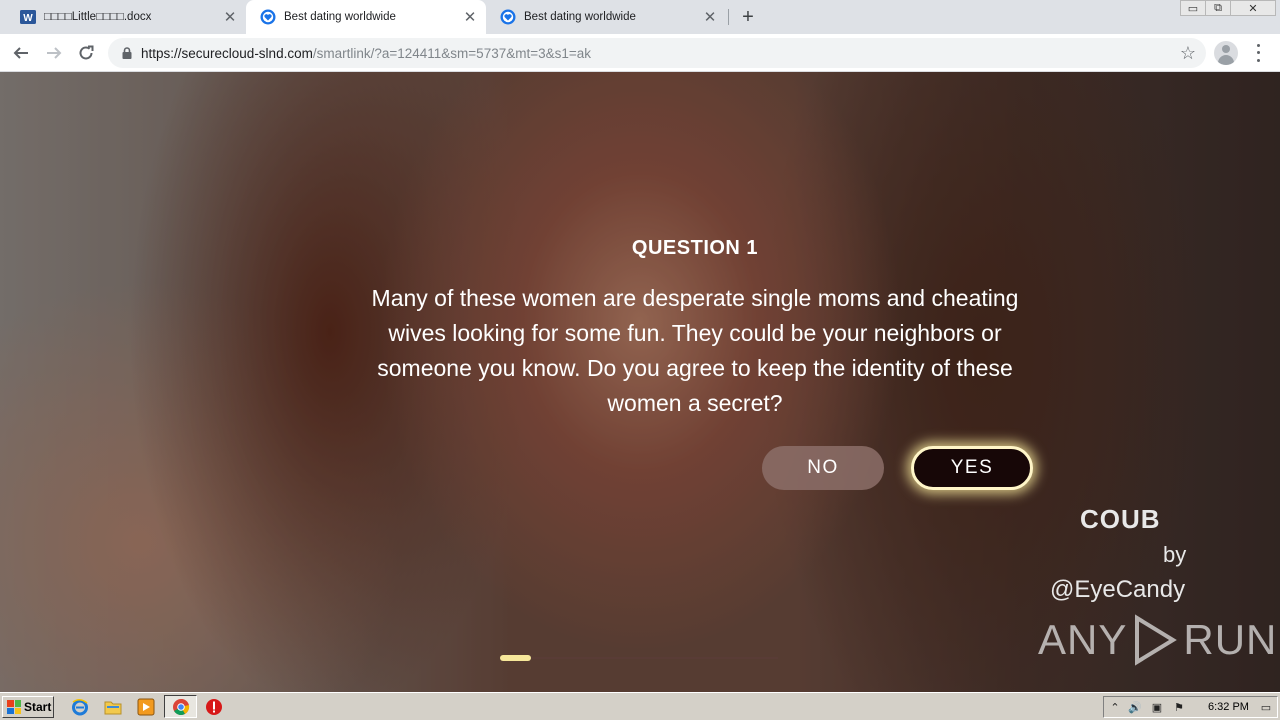  I want to click on url-path: /smartlink/?a=124411&sm=5737&mt=3&s1=ak, so click(452, 53).